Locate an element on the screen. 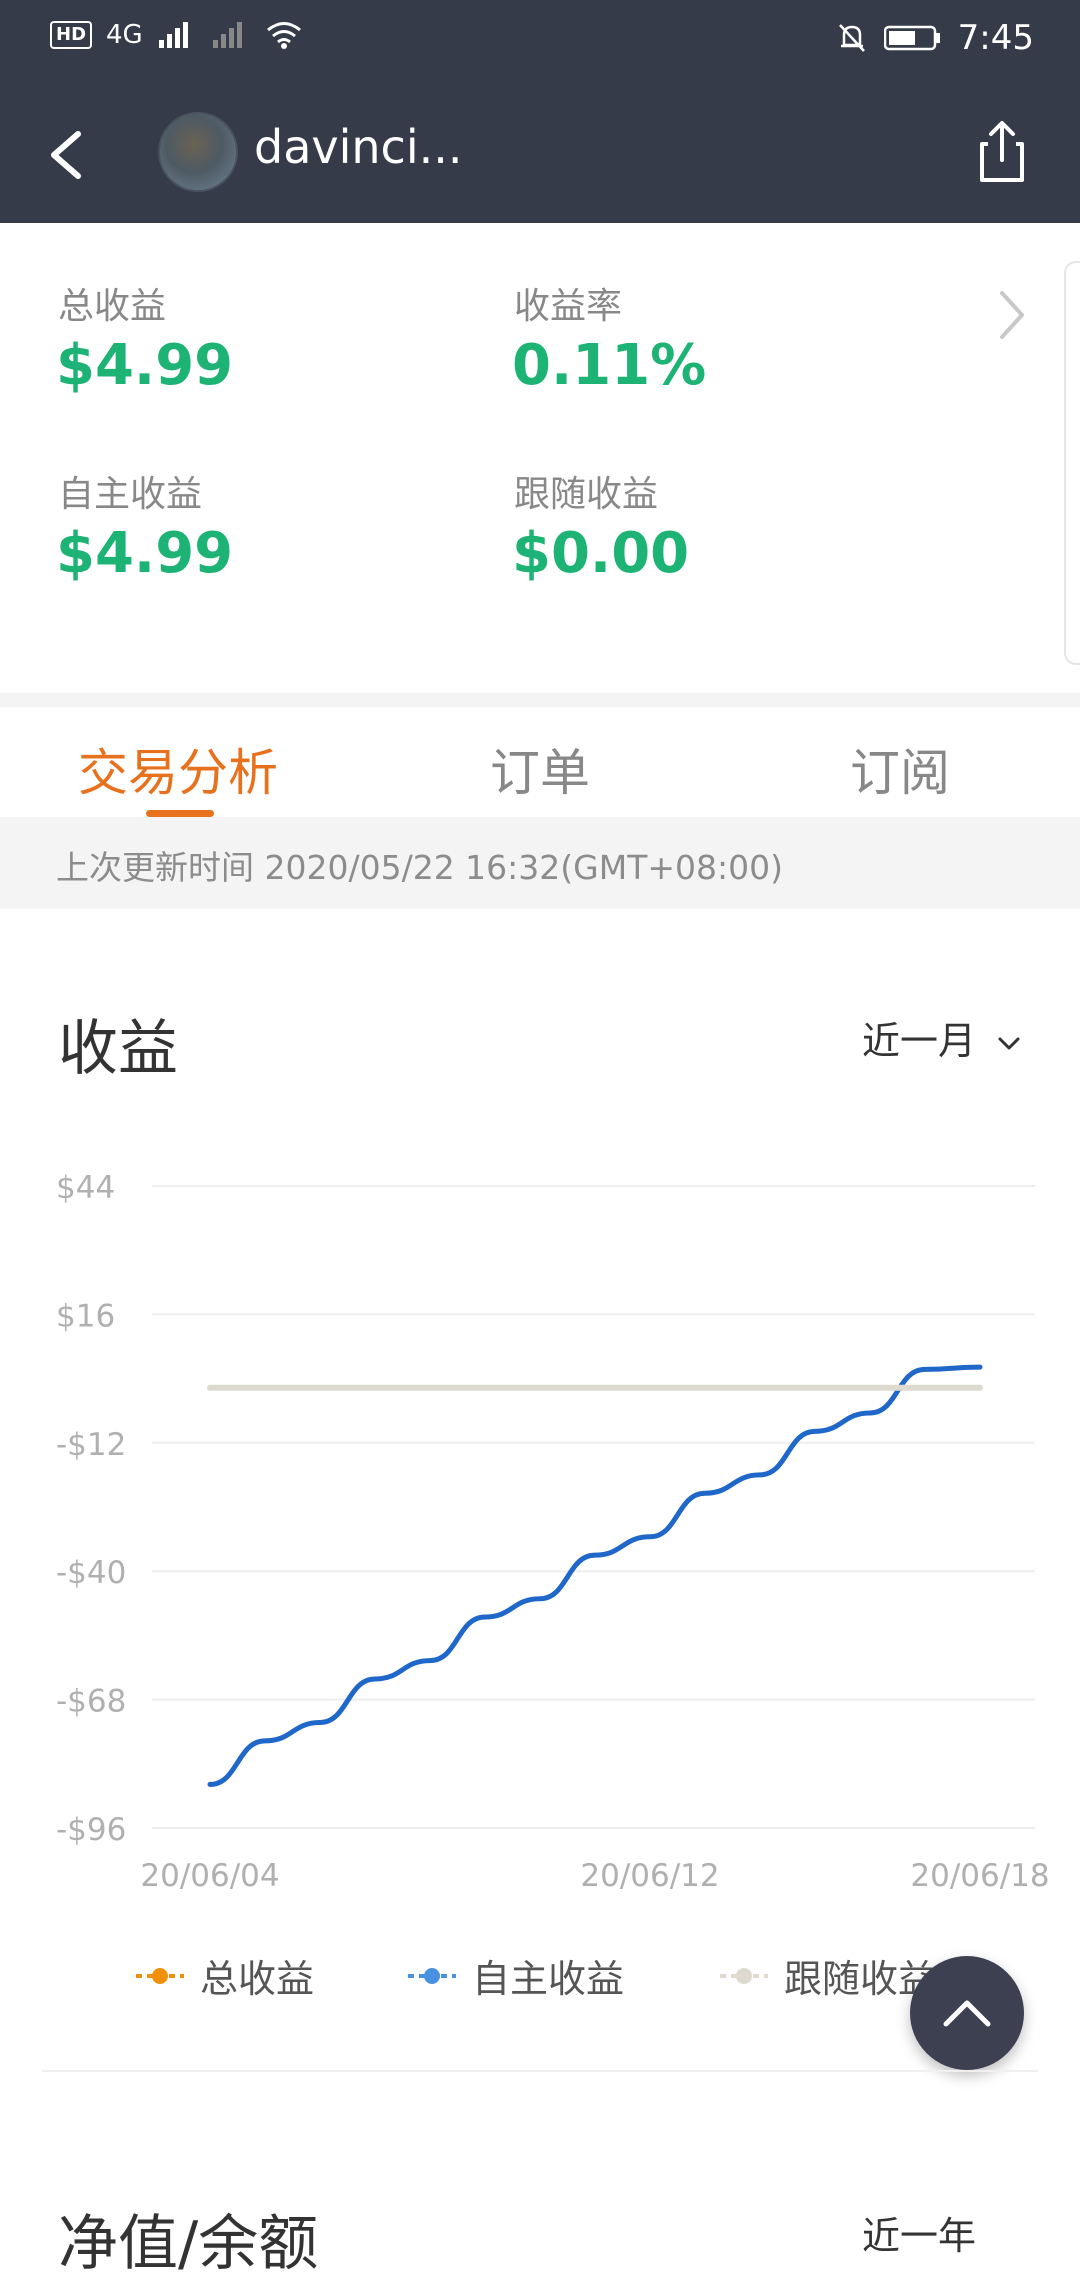 The height and width of the screenshot is (2282, 1080). return-rate-value: 0.11% is located at coordinates (609, 365).